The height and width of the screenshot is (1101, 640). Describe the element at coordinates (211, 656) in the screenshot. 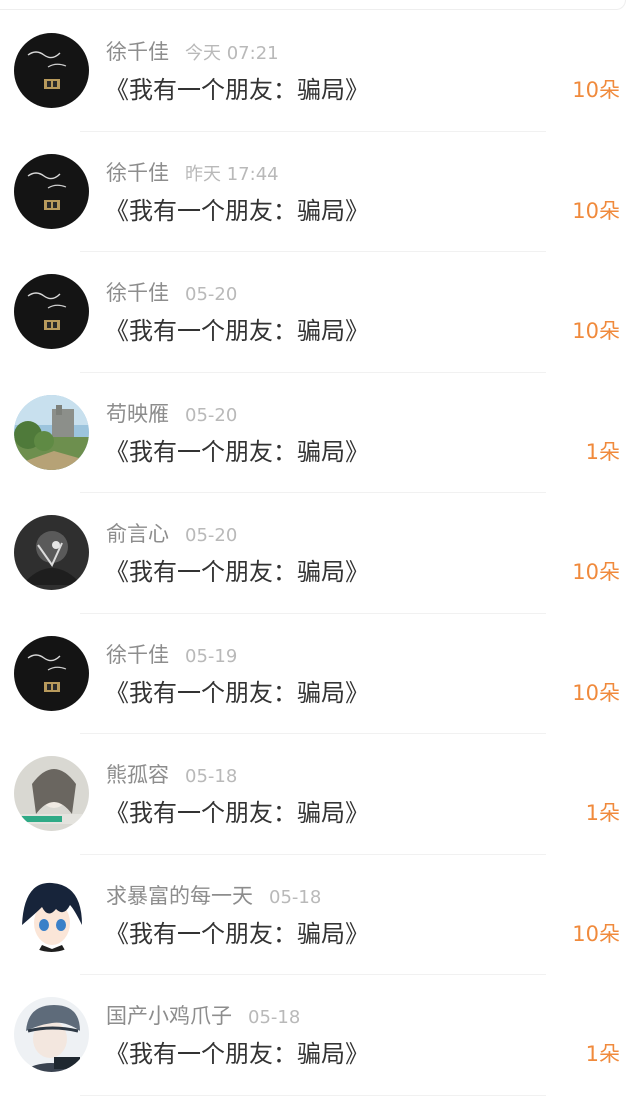

I see `timestamp: 05-19` at that location.